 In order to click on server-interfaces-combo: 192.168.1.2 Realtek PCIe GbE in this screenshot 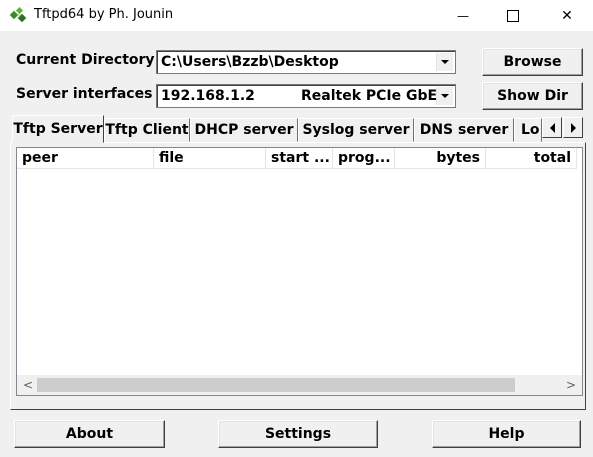, I will do `click(306, 96)`.